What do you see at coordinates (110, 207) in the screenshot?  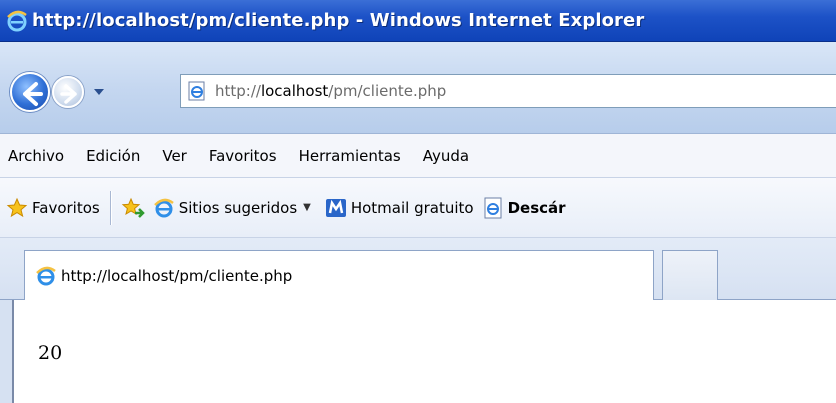 I see `favorites-separator` at bounding box center [110, 207].